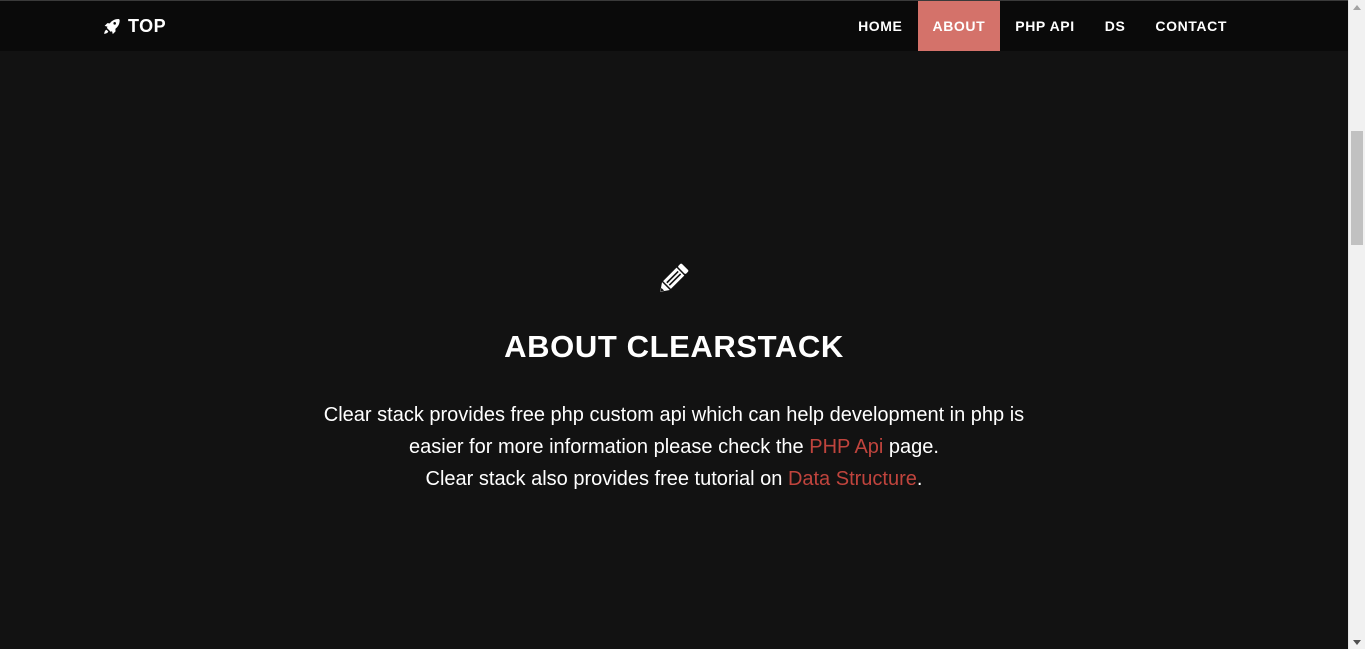 The height and width of the screenshot is (649, 1365). What do you see at coordinates (147, 25) in the screenshot?
I see `brand-label: TOP` at bounding box center [147, 25].